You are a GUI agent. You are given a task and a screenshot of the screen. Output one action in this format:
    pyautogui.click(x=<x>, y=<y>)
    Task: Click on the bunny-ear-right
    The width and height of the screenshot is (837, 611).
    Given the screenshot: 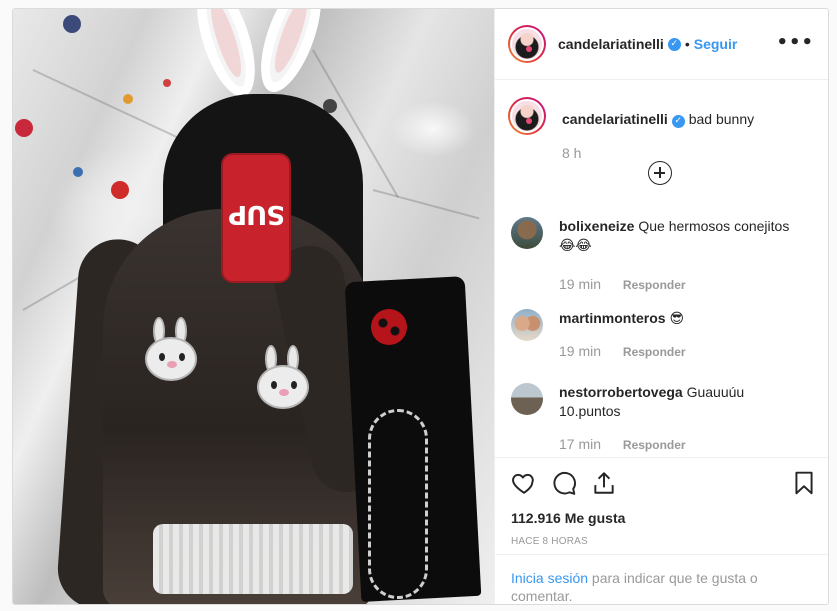 What is the action you would take?
    pyautogui.click(x=291, y=54)
    